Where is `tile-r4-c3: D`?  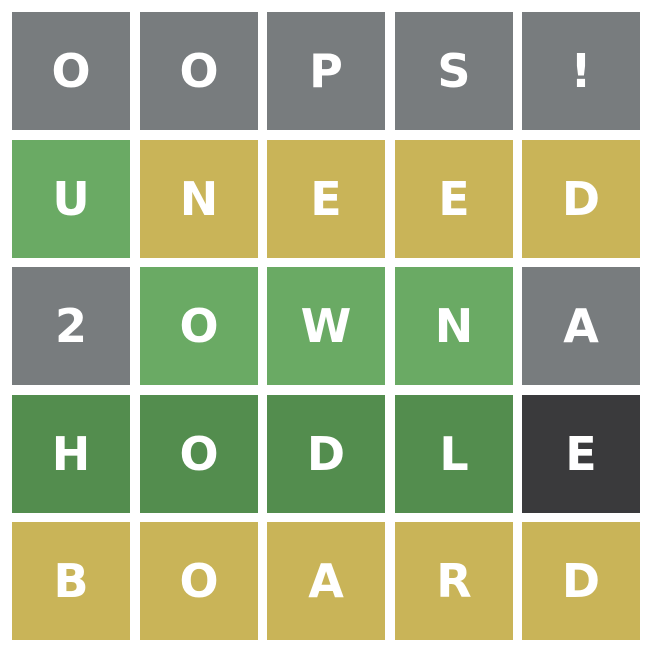 tile-r4-c3: D is located at coordinates (326, 454).